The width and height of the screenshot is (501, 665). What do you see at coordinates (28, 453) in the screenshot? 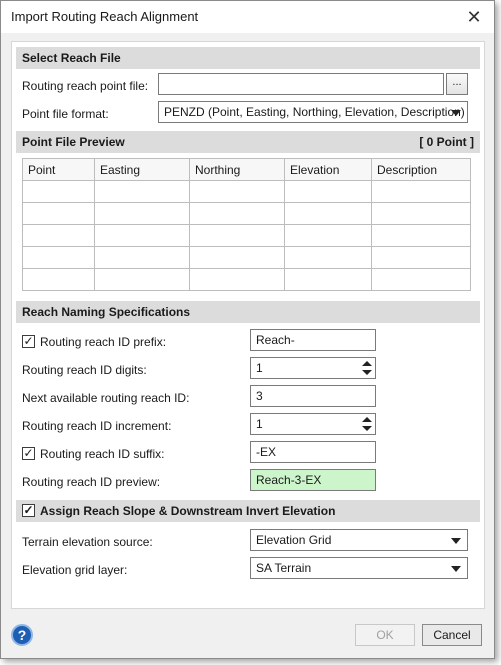
I see `suffix-checkbox: ✓` at bounding box center [28, 453].